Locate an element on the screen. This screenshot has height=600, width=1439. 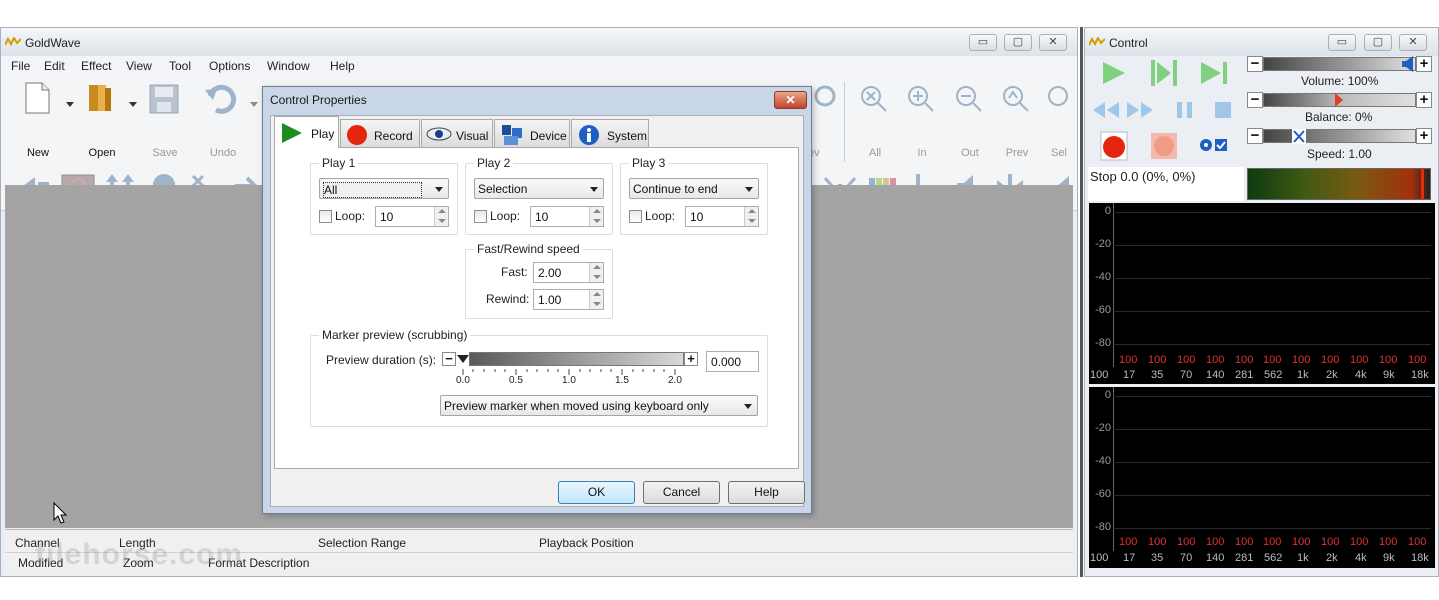
control-minimize-button: ▭ is located at coordinates (1342, 42).